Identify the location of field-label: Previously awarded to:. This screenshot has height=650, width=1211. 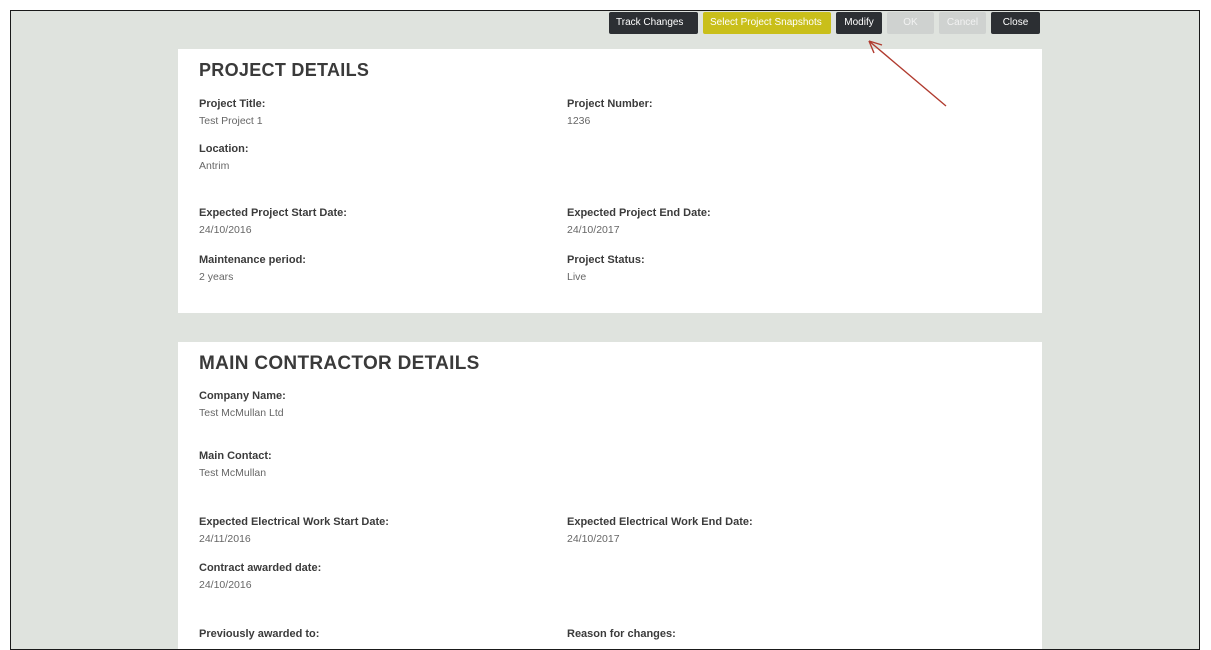
(259, 634).